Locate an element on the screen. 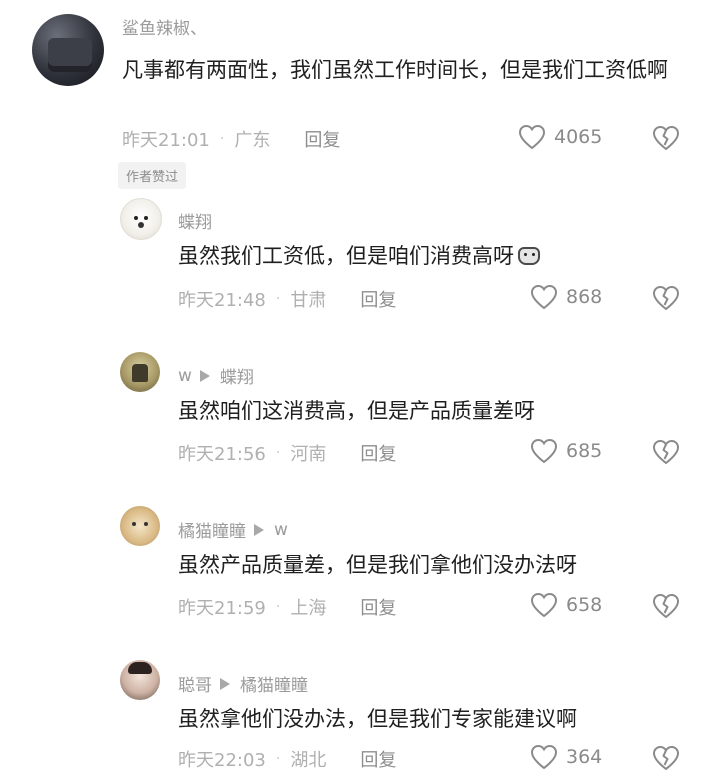  like-button: 364 is located at coordinates (566, 757).